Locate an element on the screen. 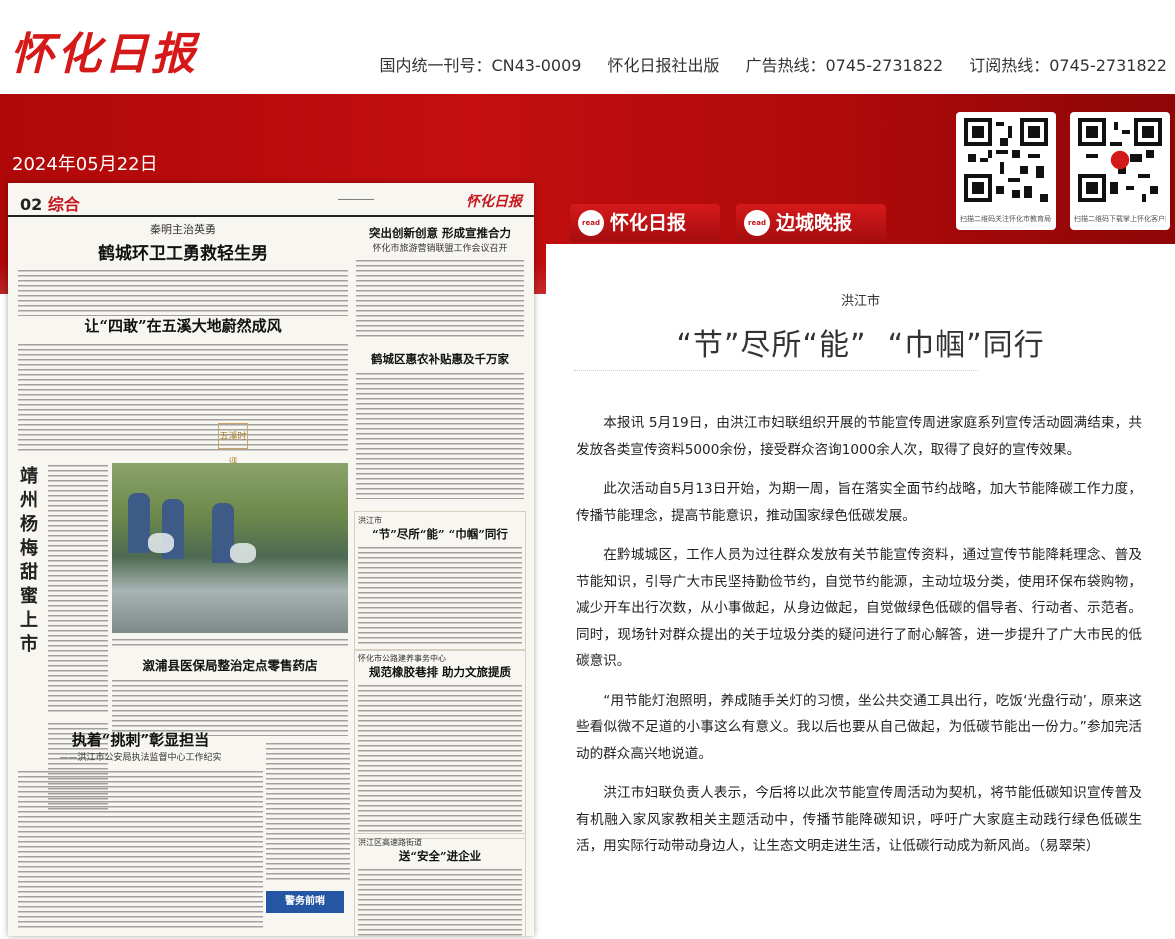  headline-huanwei: 鹤城环卫工勇救轻生男 is located at coordinates (183, 254).